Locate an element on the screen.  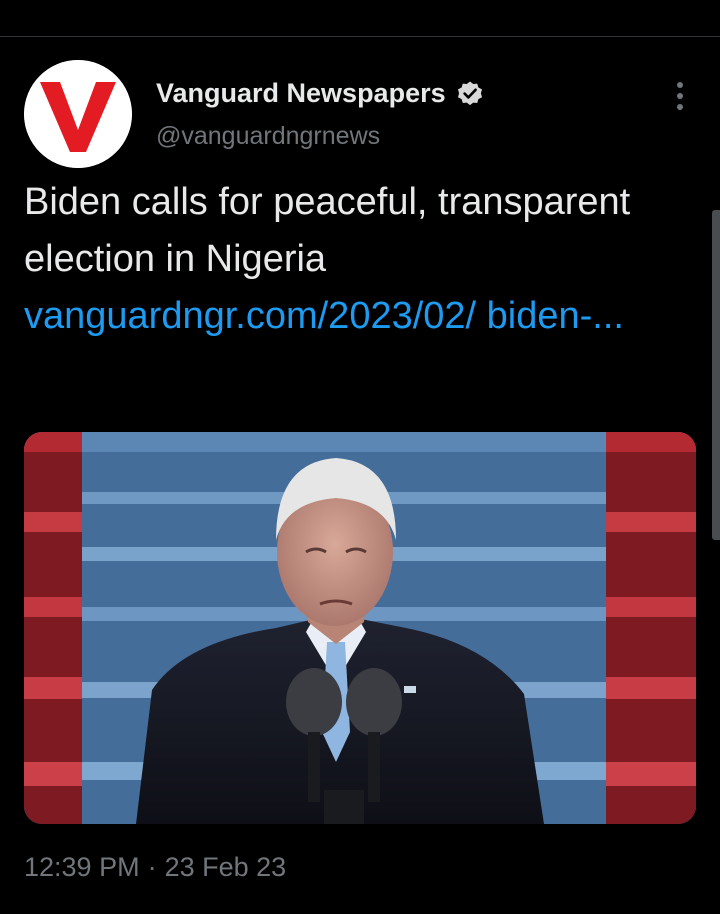
tweet-time: 12:39 PM is located at coordinates (82, 867).